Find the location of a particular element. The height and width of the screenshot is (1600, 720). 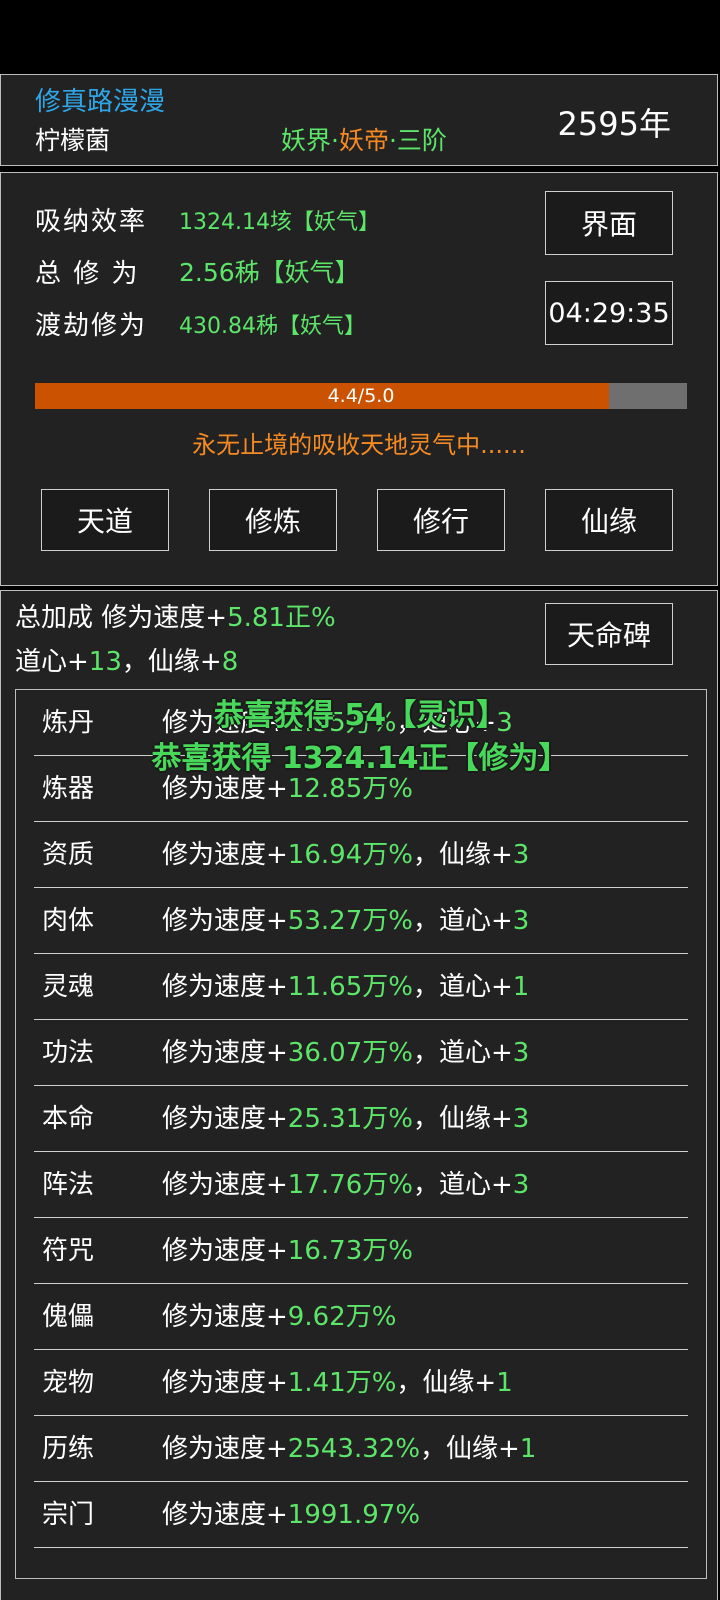

realm-title: 妖帝 is located at coordinates (363, 140).